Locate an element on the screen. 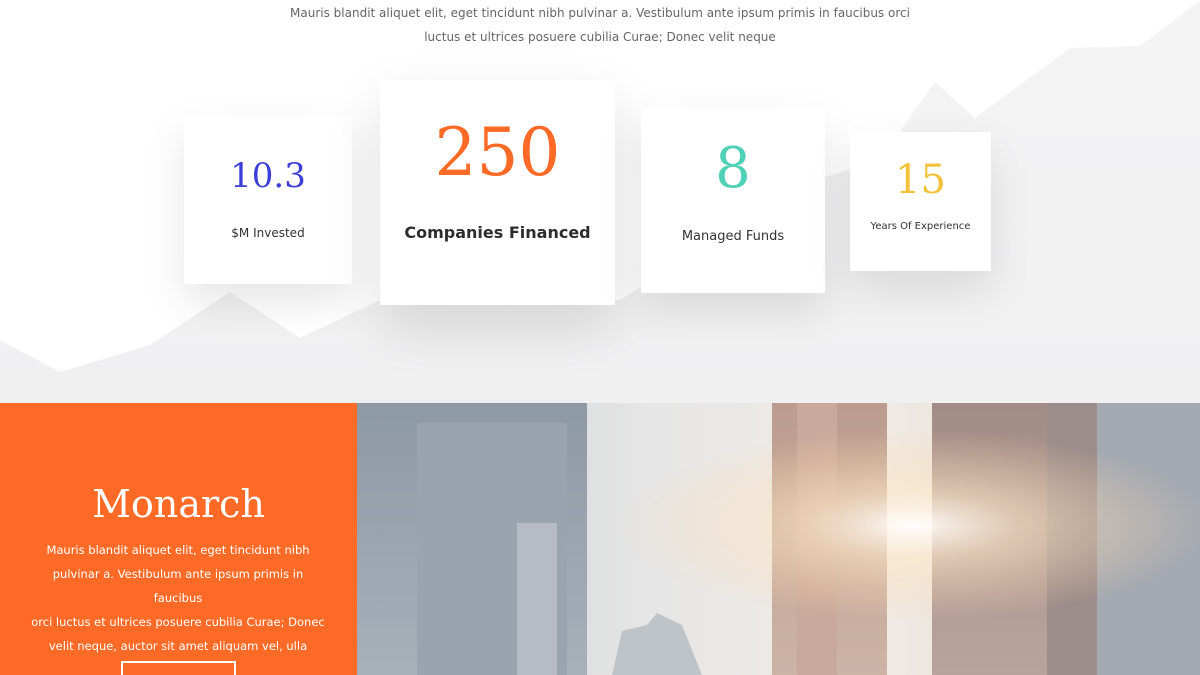 The height and width of the screenshot is (675, 1200). monarch-title: Monarch is located at coordinates (178, 504).